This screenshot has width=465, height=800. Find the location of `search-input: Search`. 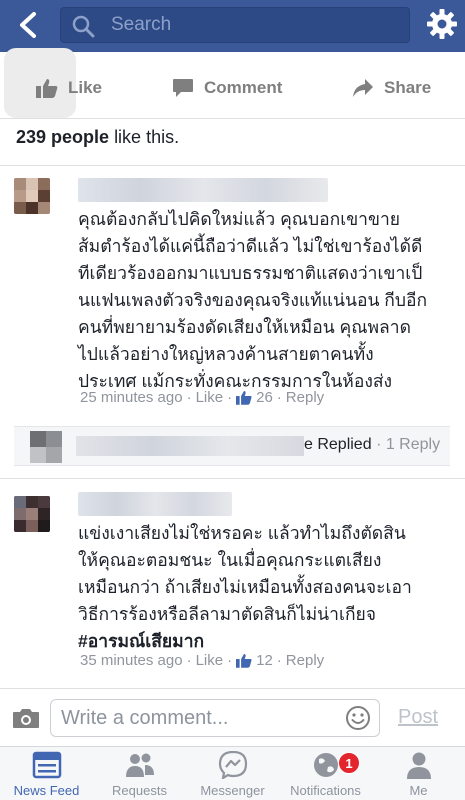

search-input: Search is located at coordinates (235, 25).